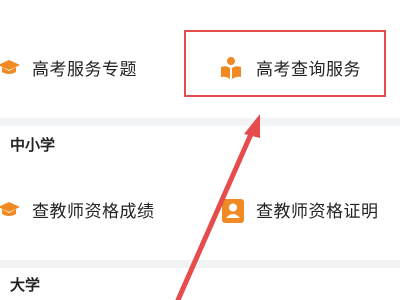 The width and height of the screenshot is (400, 300). I want to click on section-header-university: 大学, so click(200, 284).